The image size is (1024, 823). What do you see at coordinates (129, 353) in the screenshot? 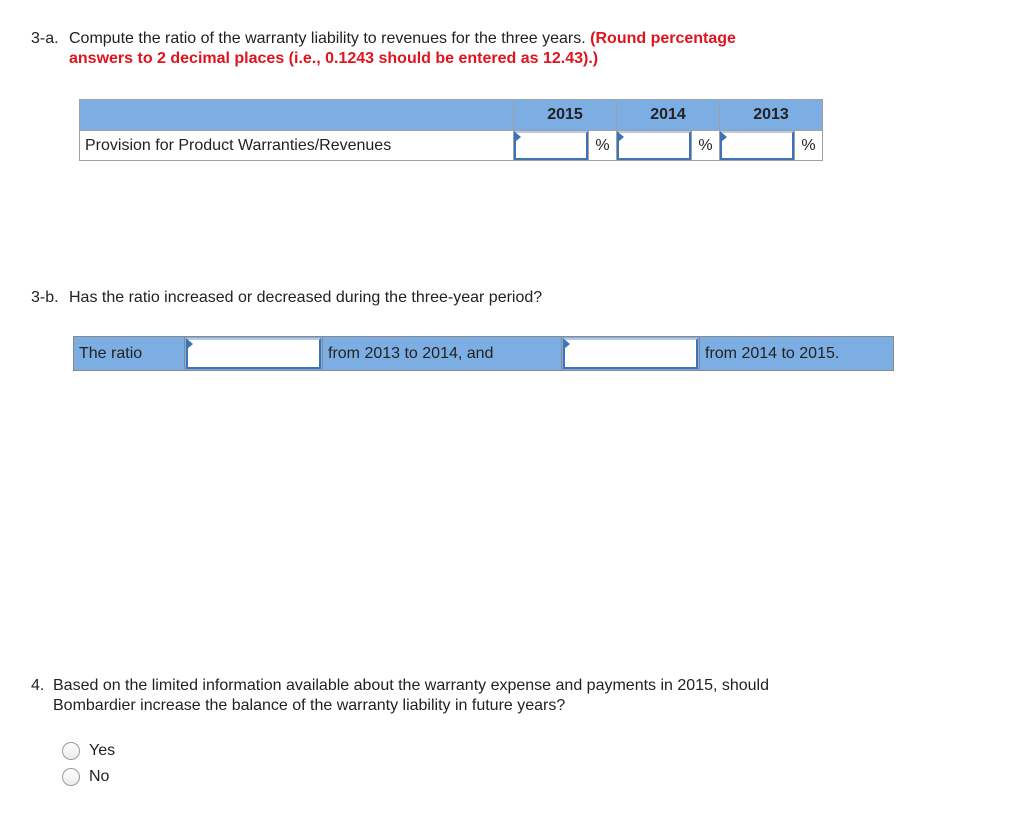
I see `sentence-part-1: The ratio` at bounding box center [129, 353].